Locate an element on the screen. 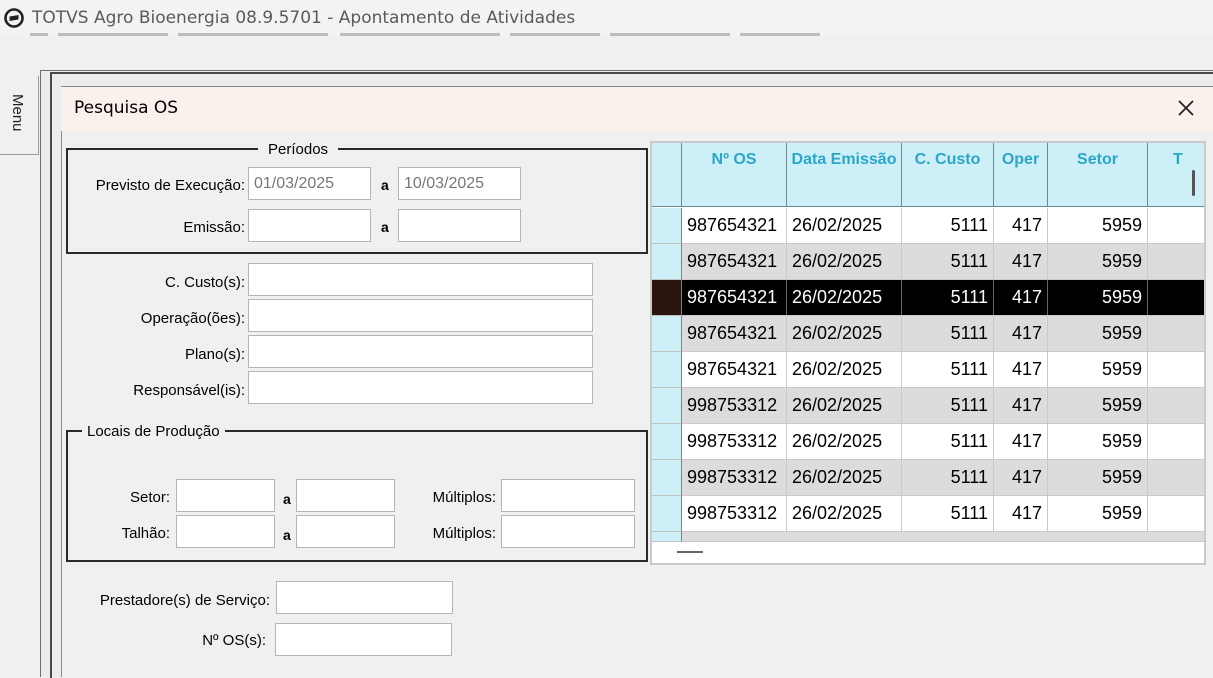  operacao-label: Operação(ões): is located at coordinates (192, 318).